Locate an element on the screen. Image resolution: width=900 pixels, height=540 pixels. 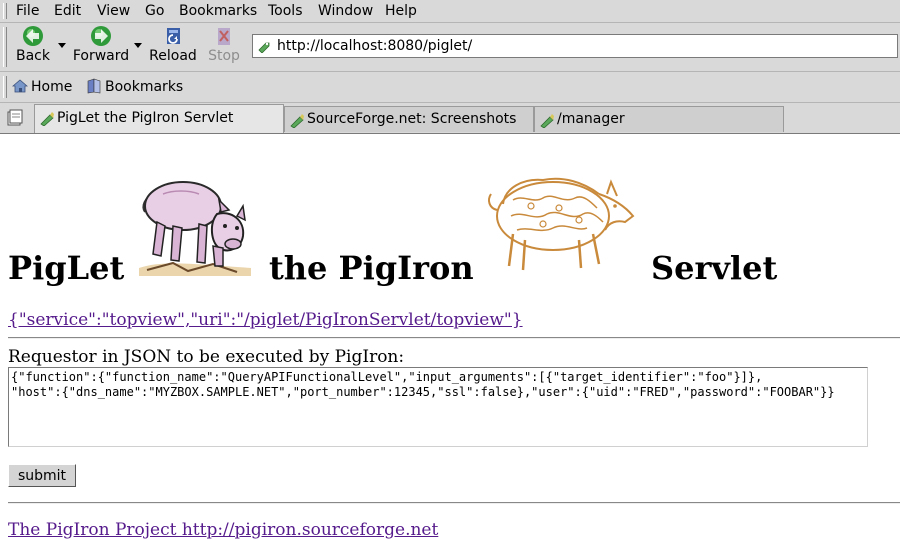
menu-file: File is located at coordinates (27, 11).